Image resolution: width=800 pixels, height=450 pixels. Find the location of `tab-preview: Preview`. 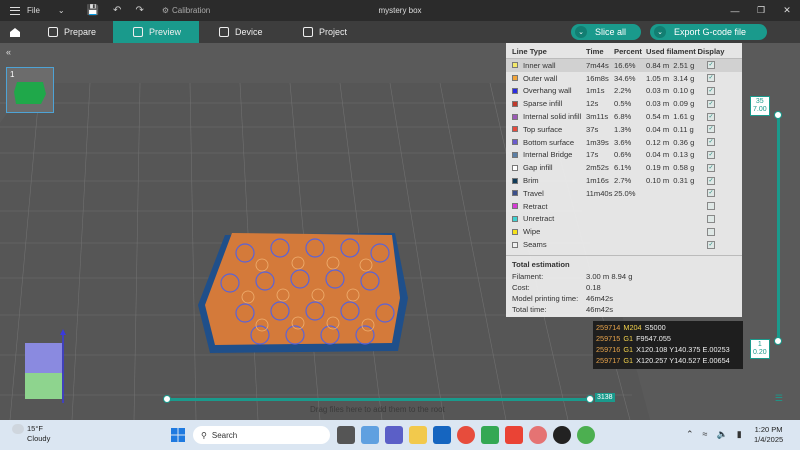

tab-preview: Preview is located at coordinates (156, 32).